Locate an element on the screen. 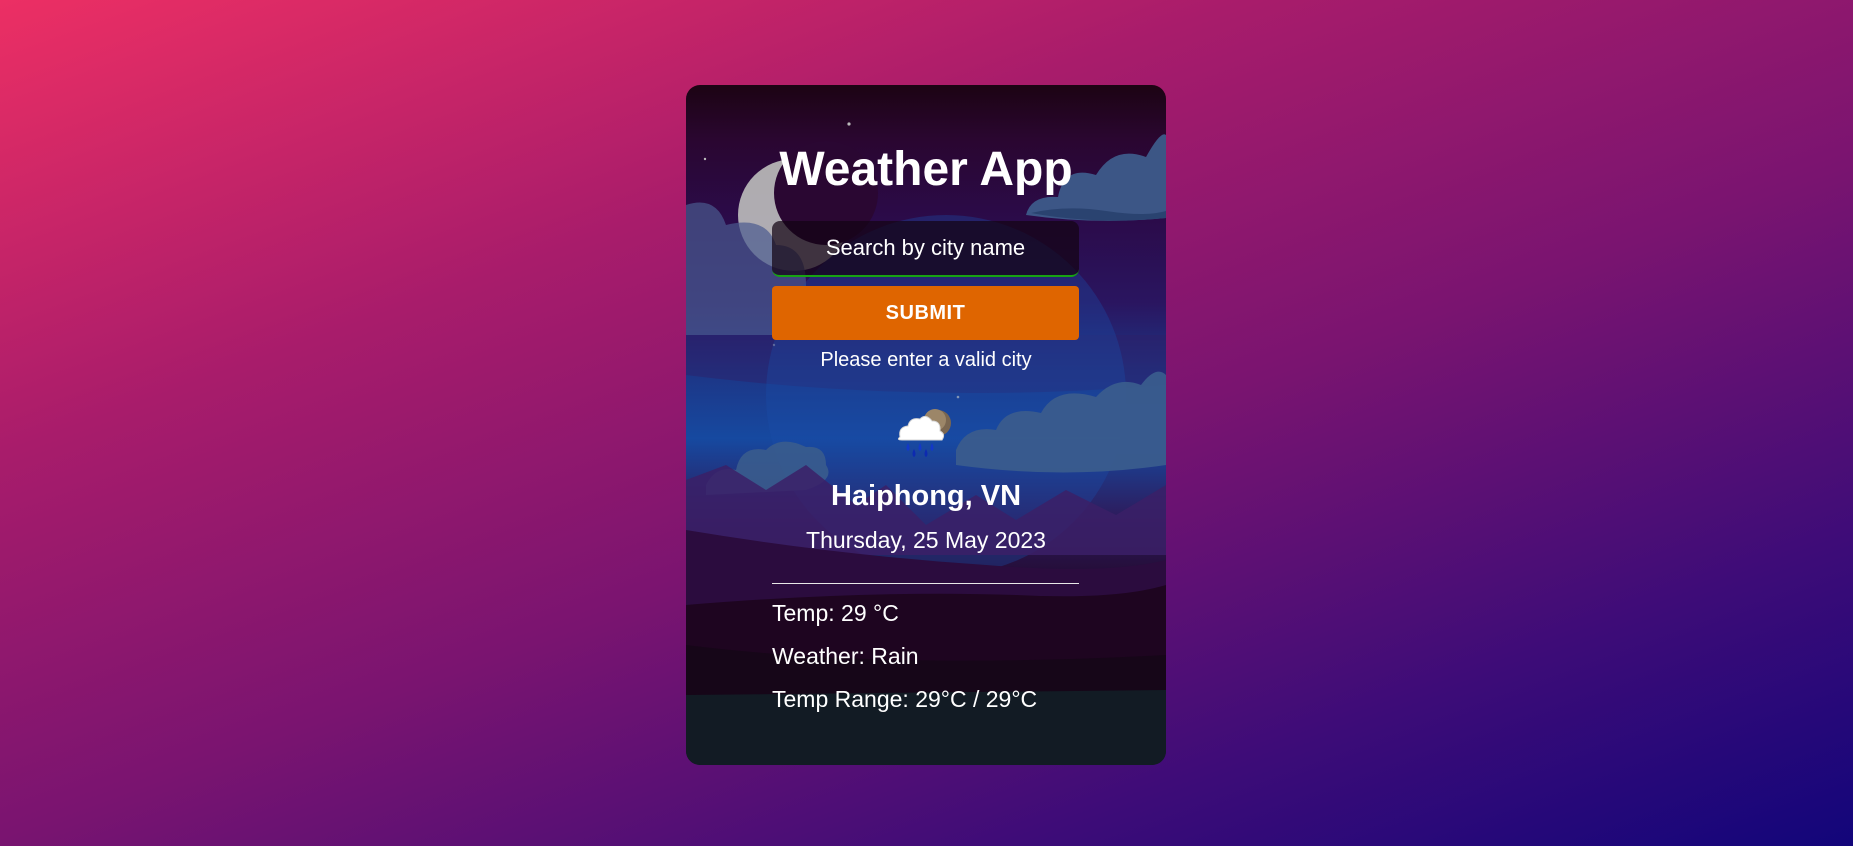 The image size is (1853, 846). location-name: Haiphong, VN is located at coordinates (926, 496).